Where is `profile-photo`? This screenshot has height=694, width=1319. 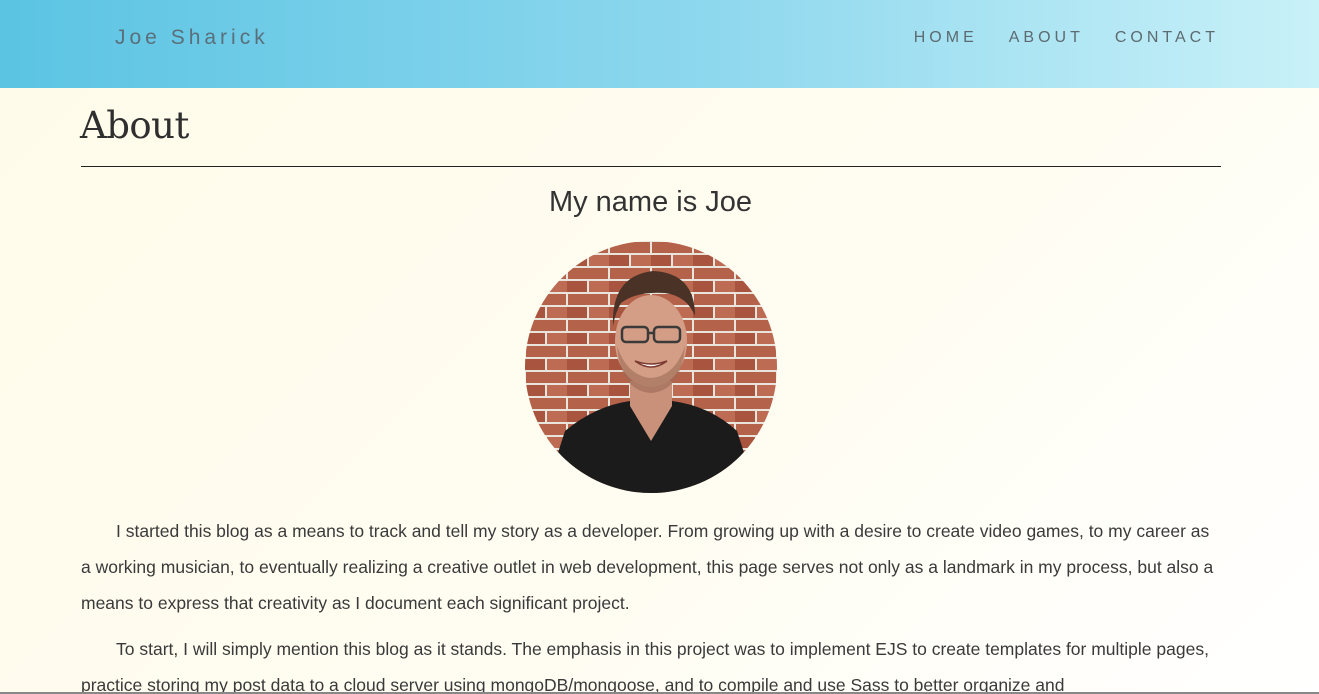 profile-photo is located at coordinates (651, 367).